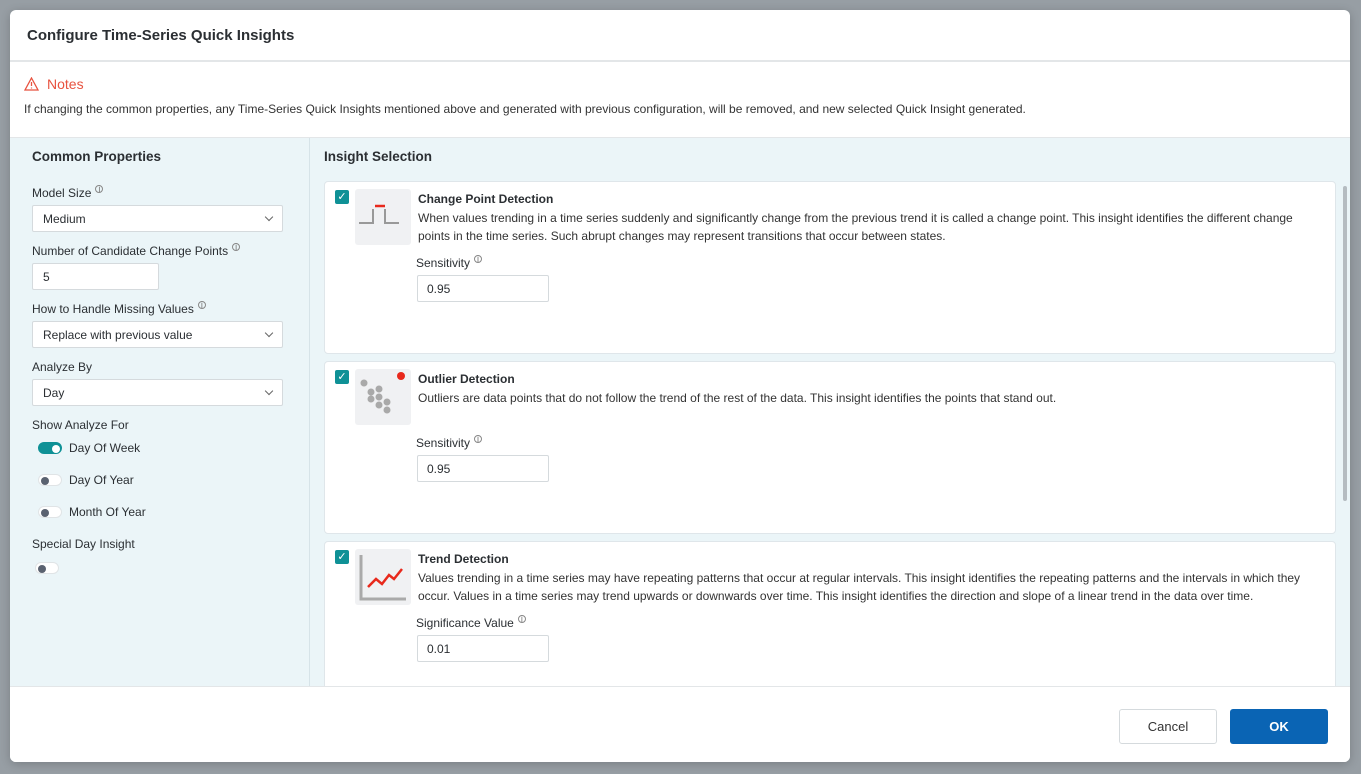  Describe the element at coordinates (80, 425) in the screenshot. I see `show-analyze-for-label: Show Analyze For` at that location.